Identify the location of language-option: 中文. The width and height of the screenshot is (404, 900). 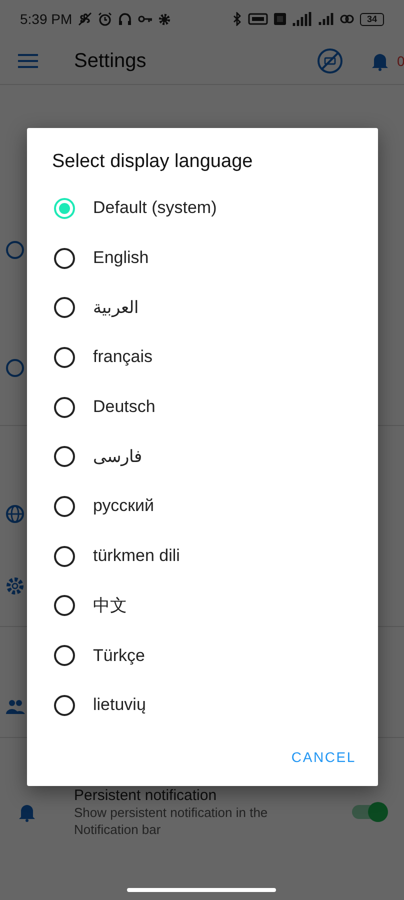
(110, 606).